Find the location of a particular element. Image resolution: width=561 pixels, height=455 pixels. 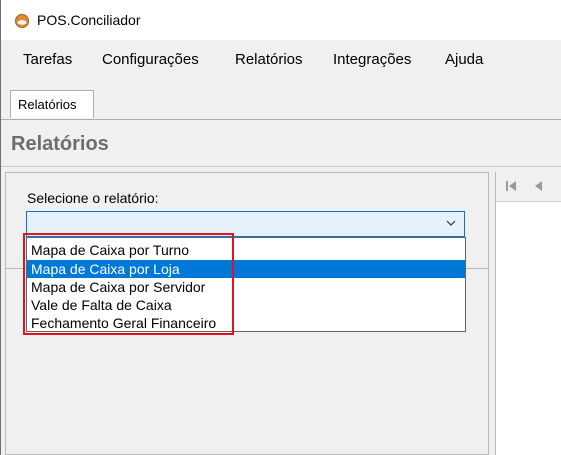

dropdown-option-fechamento-geral: Fechamento Geral Financeiro is located at coordinates (246, 323).